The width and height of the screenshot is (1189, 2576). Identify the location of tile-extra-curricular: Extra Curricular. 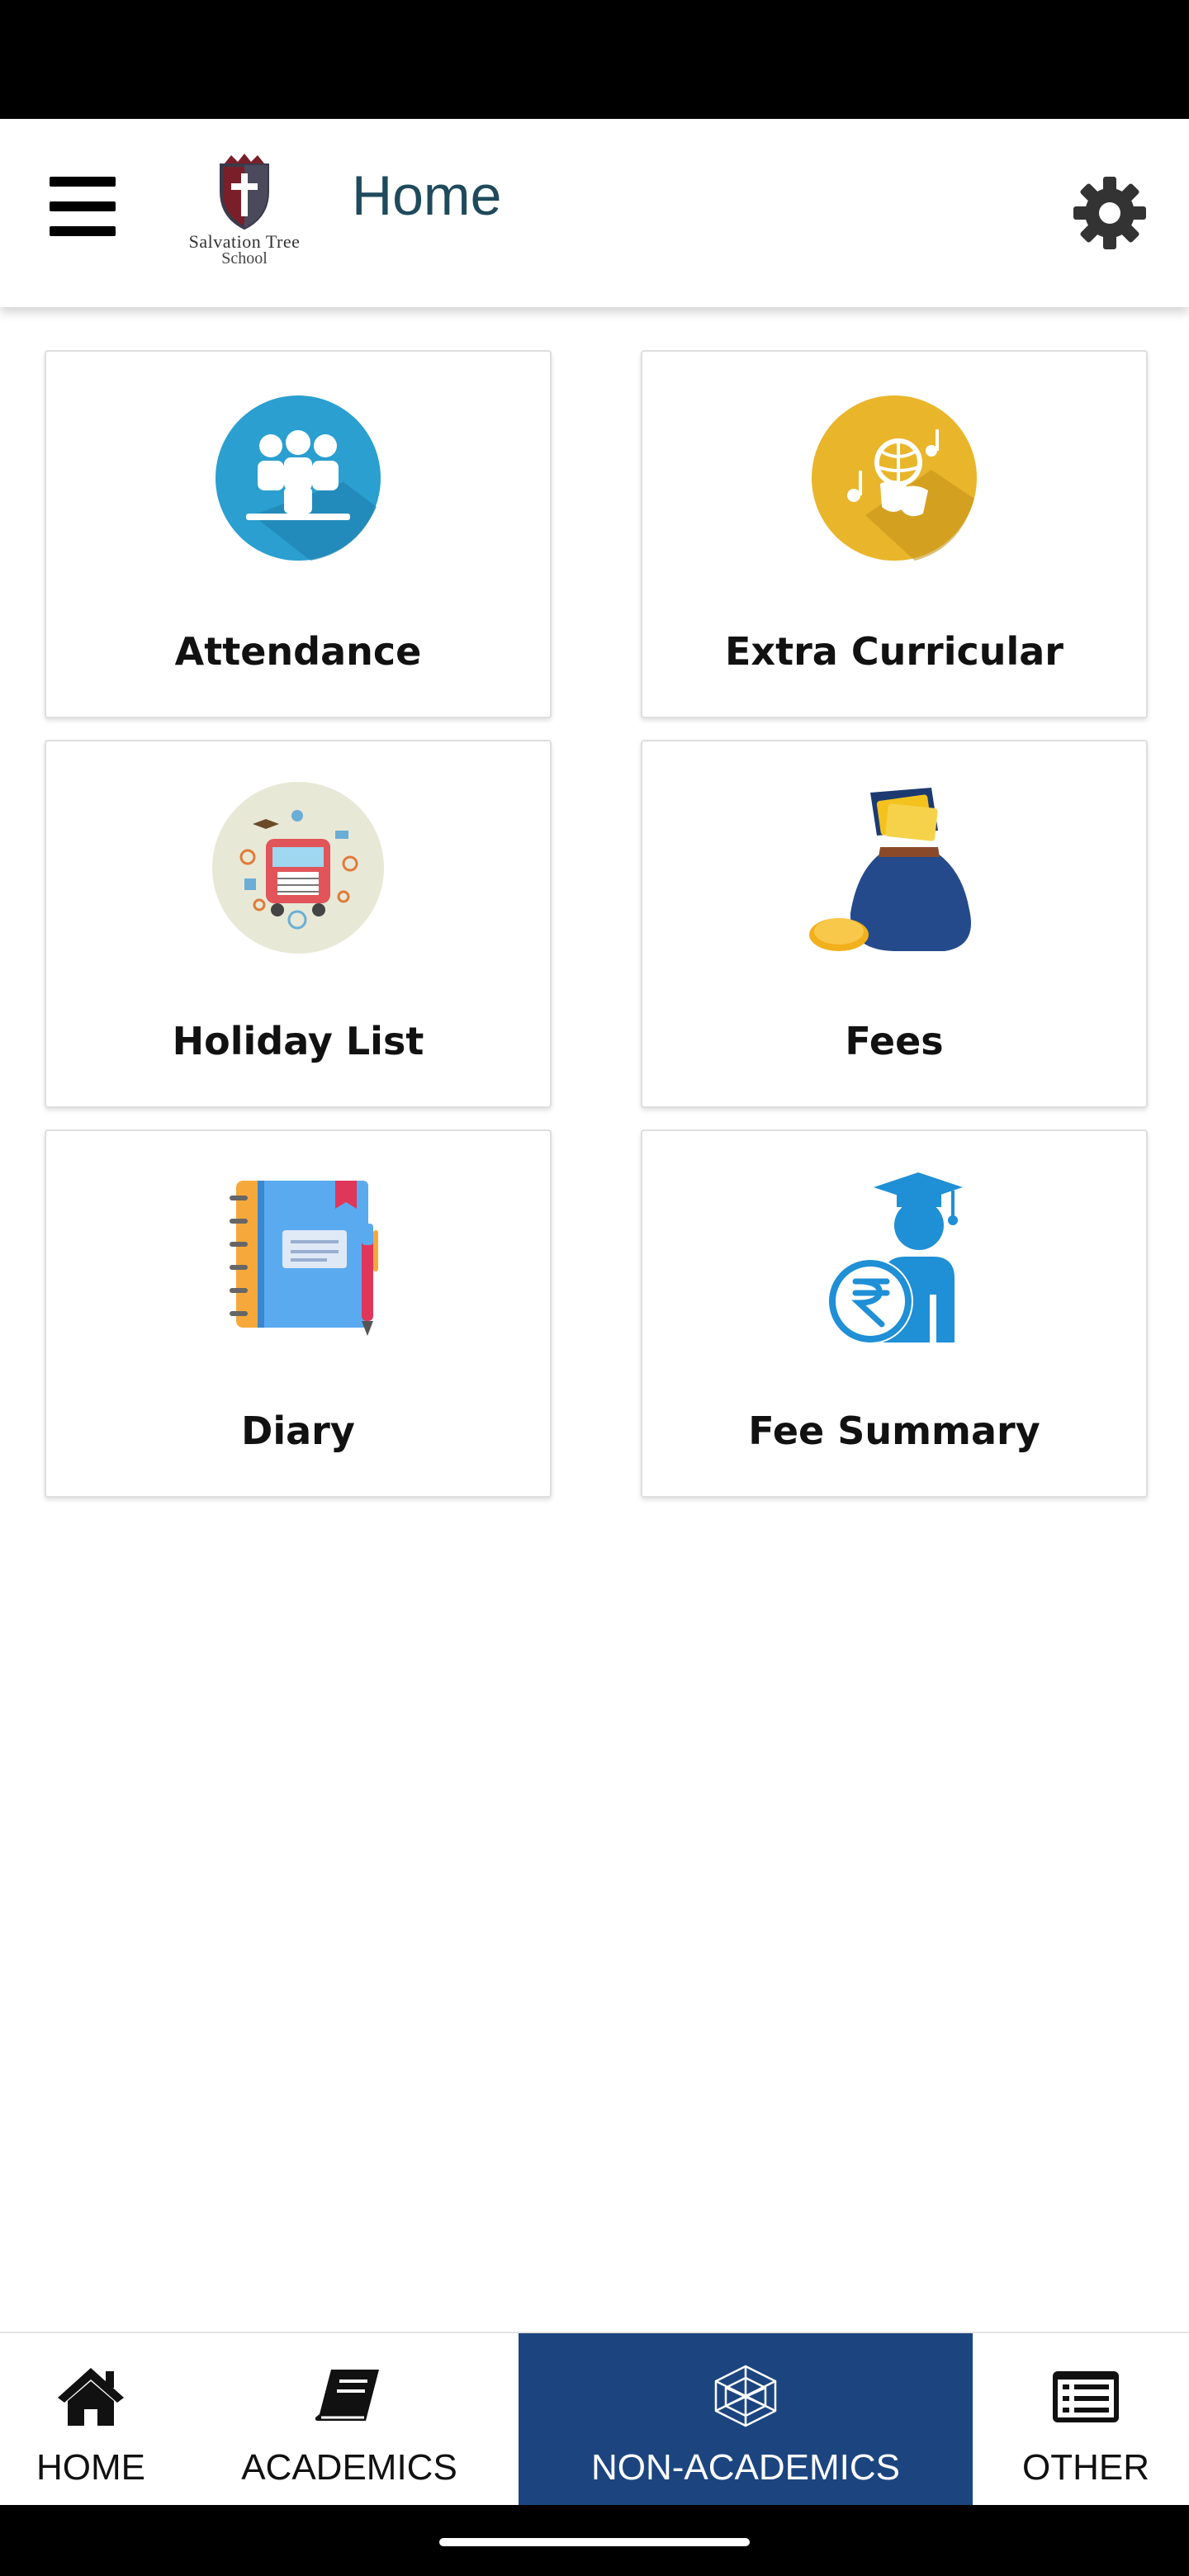
(894, 534).